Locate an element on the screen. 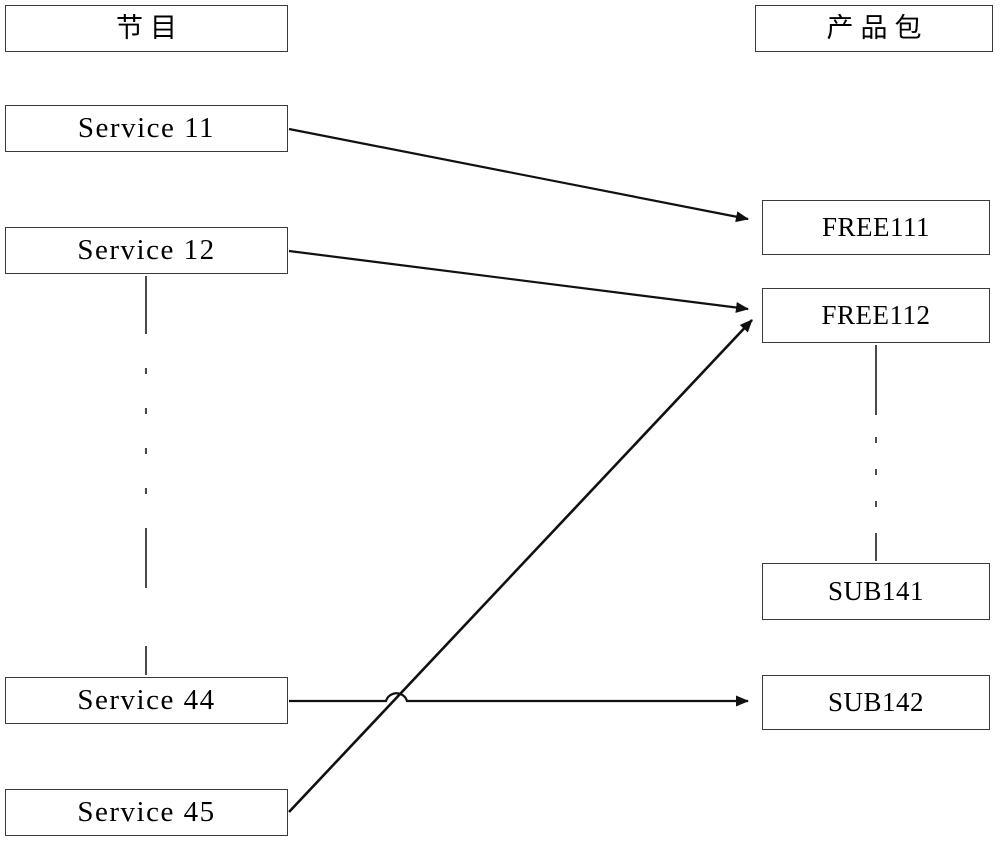  node-service-44-label: Service 44 is located at coordinates (146, 700).